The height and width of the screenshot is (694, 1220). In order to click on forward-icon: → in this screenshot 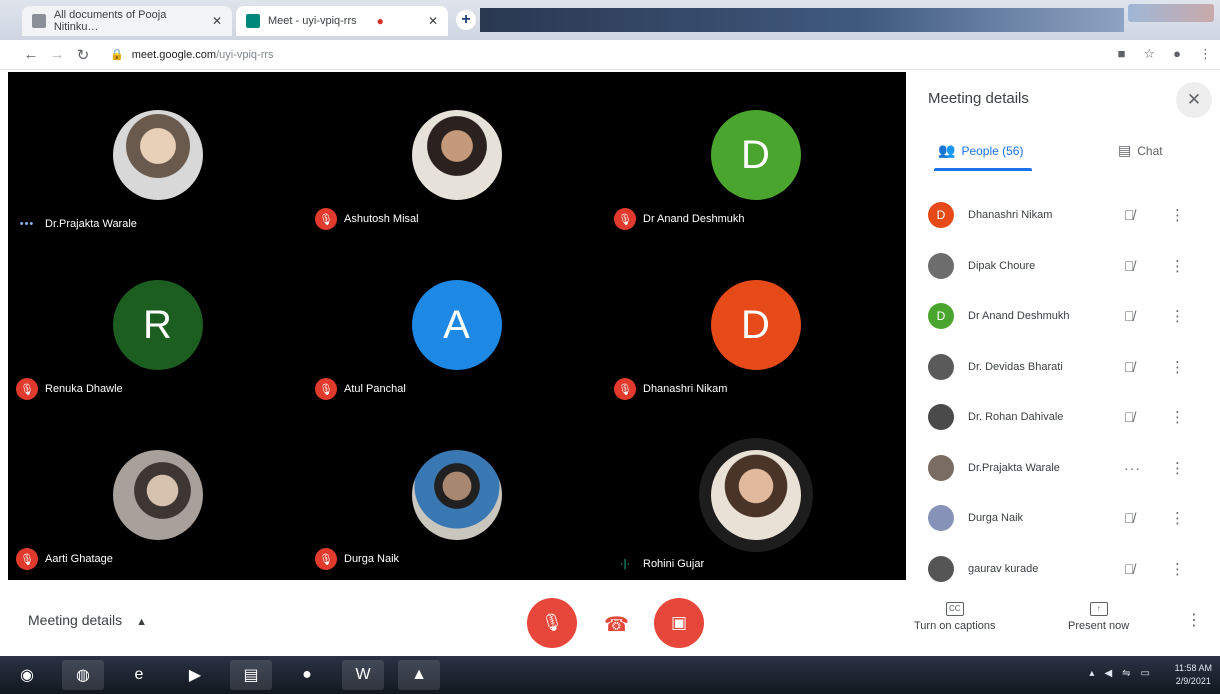, I will do `click(57, 54)`.